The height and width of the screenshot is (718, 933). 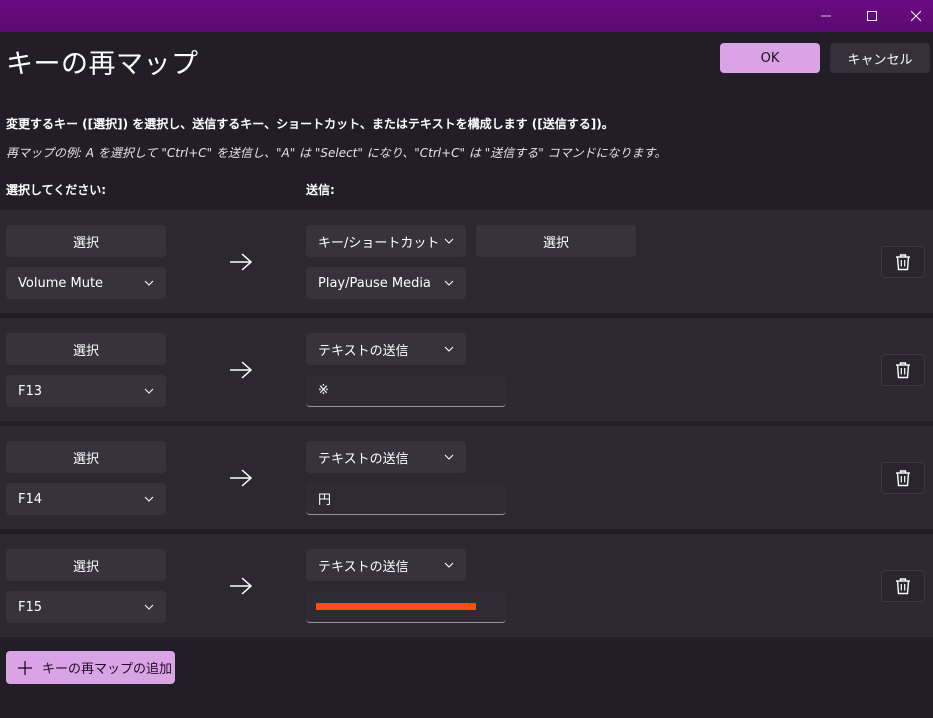 What do you see at coordinates (323, 390) in the screenshot?
I see `send-text-value: ※` at bounding box center [323, 390].